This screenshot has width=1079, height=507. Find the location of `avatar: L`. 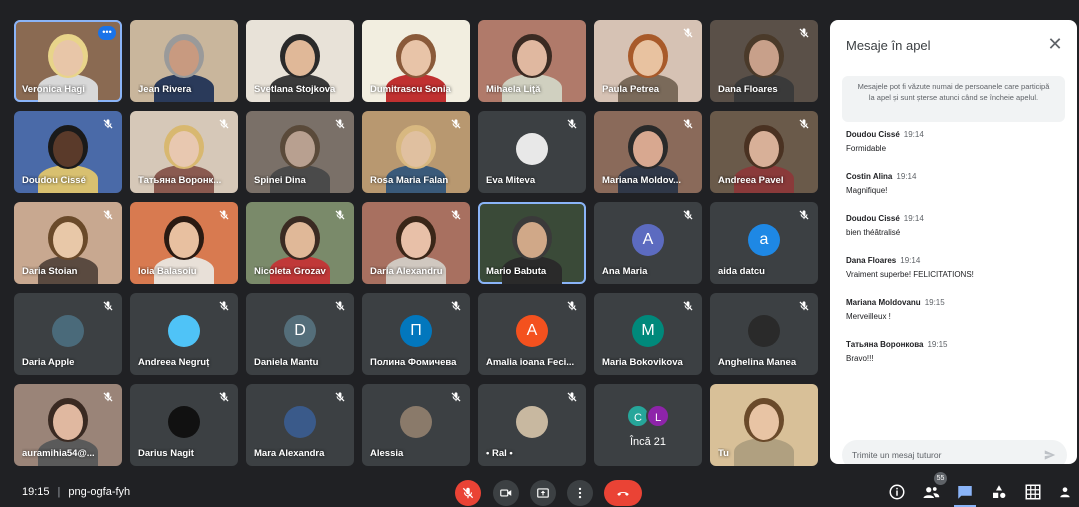

avatar: L is located at coordinates (658, 416).